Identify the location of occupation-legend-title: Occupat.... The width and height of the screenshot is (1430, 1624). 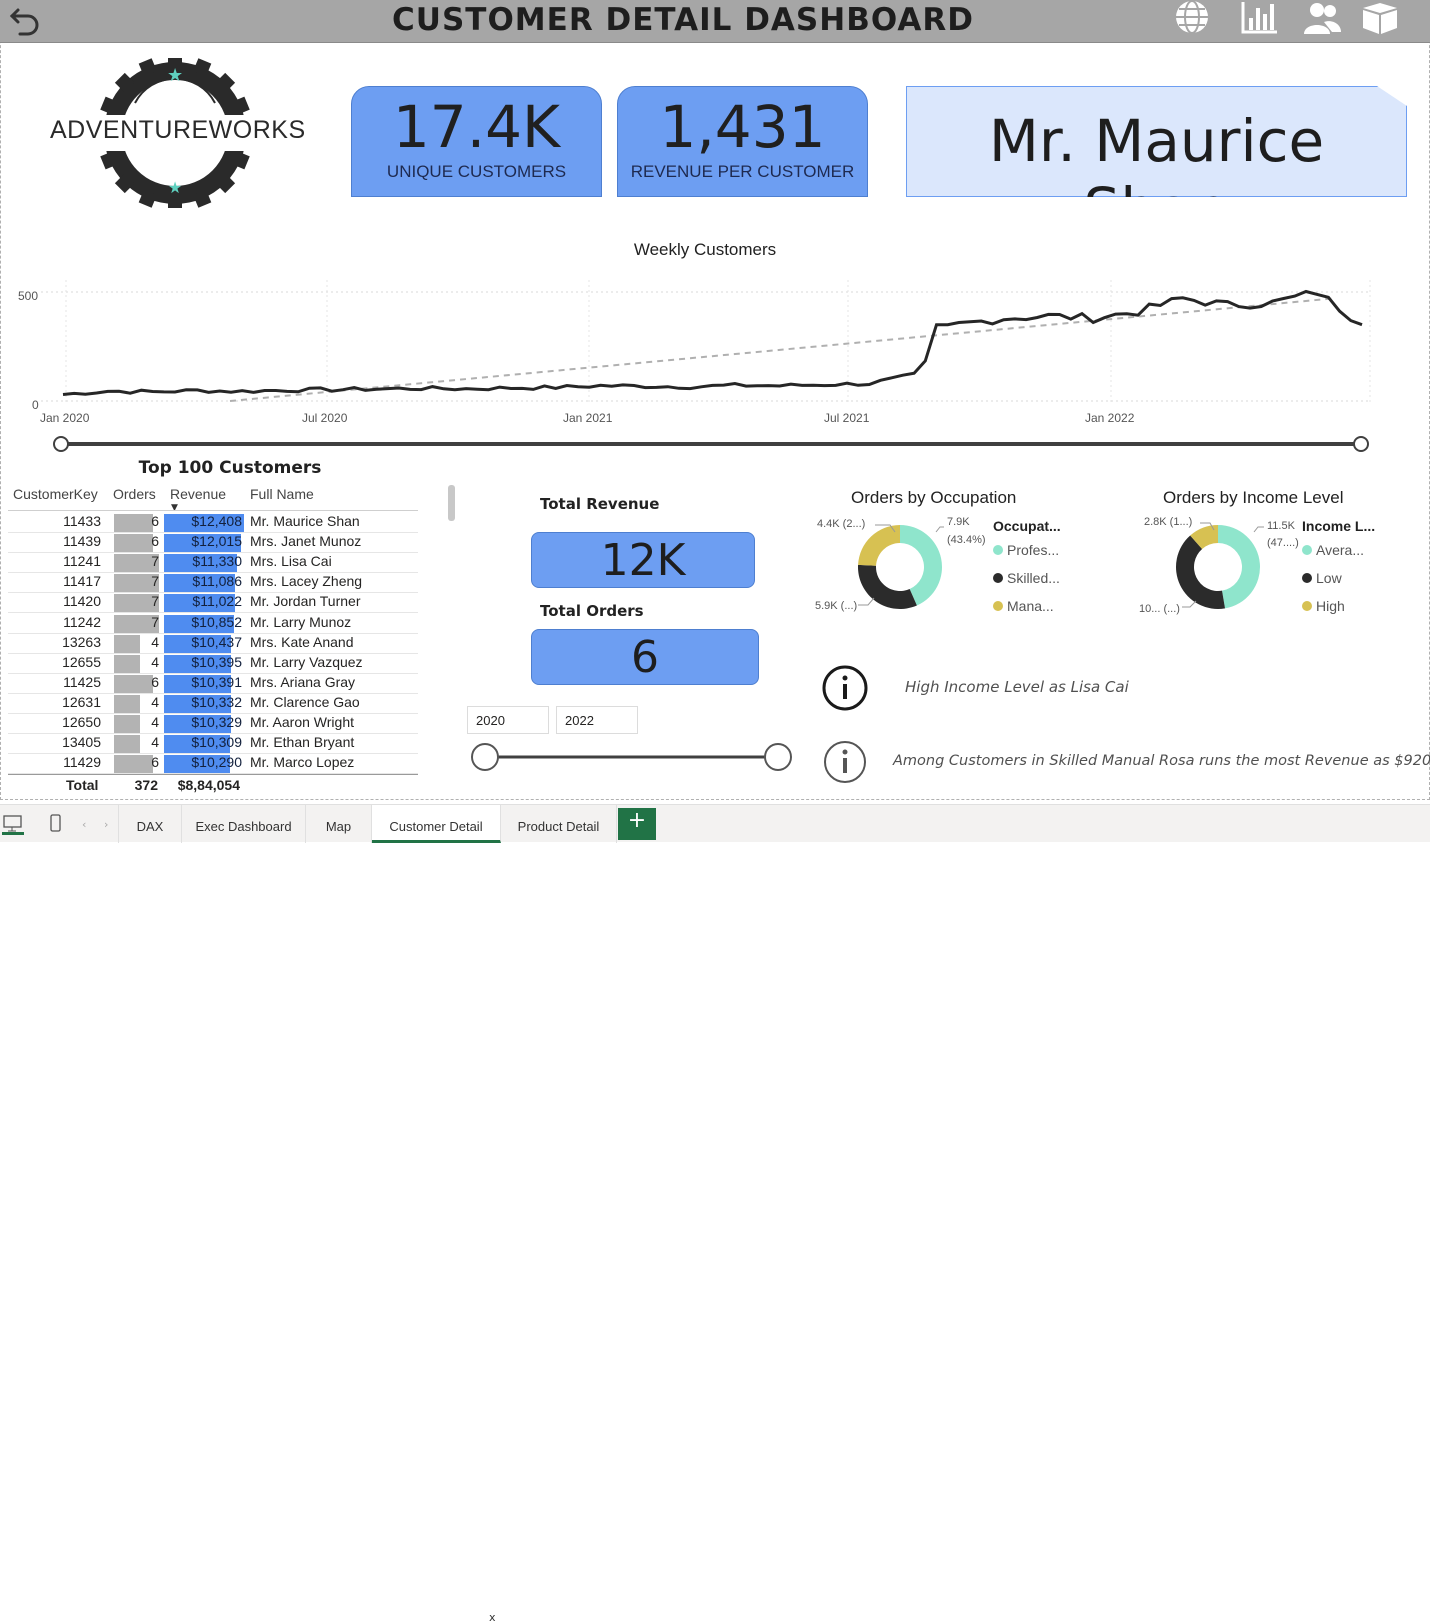
(1027, 526).